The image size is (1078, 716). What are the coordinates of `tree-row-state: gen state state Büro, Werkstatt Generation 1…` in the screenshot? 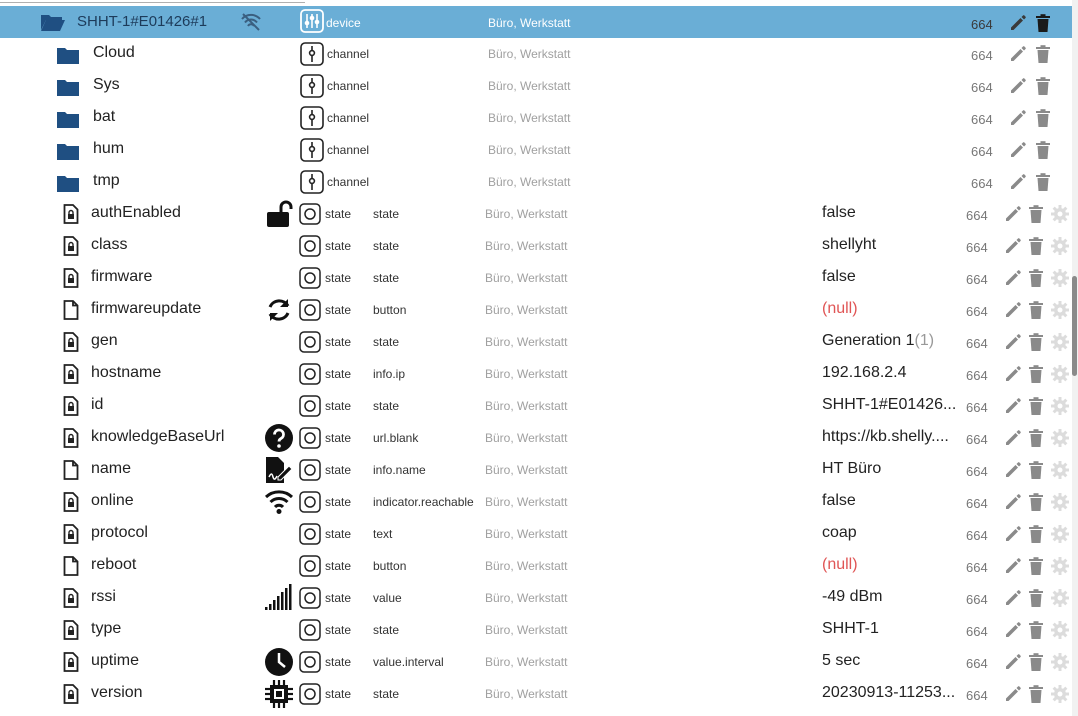 It's located at (536, 342).